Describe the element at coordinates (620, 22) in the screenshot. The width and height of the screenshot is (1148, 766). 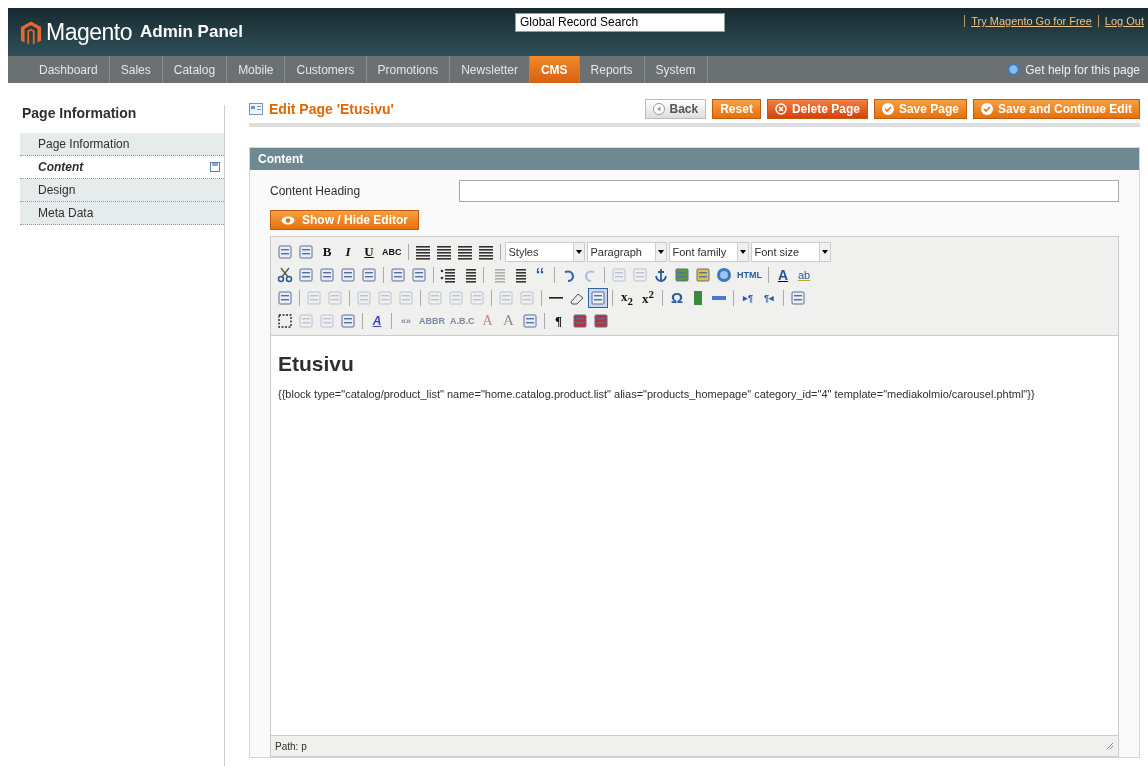
I see `search-field: Global Record Search` at that location.